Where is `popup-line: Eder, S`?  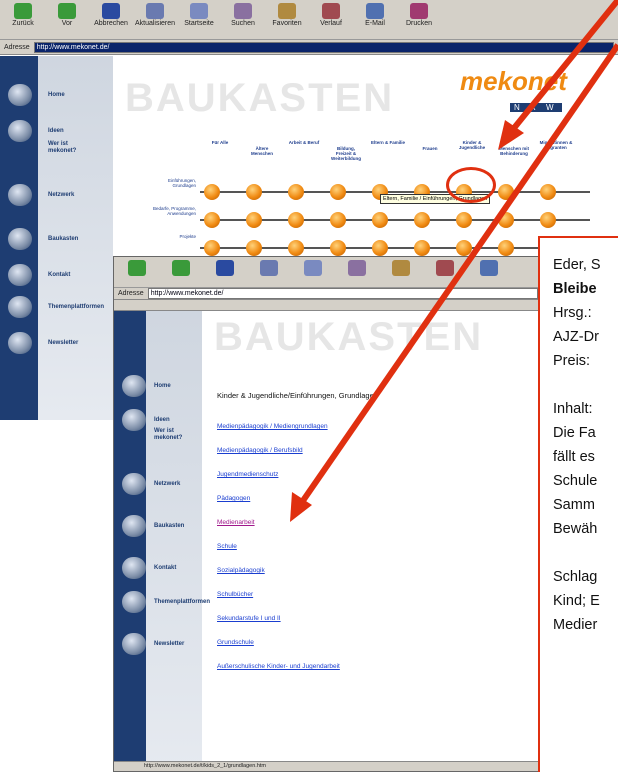
popup-line: Eder, S is located at coordinates (577, 265).